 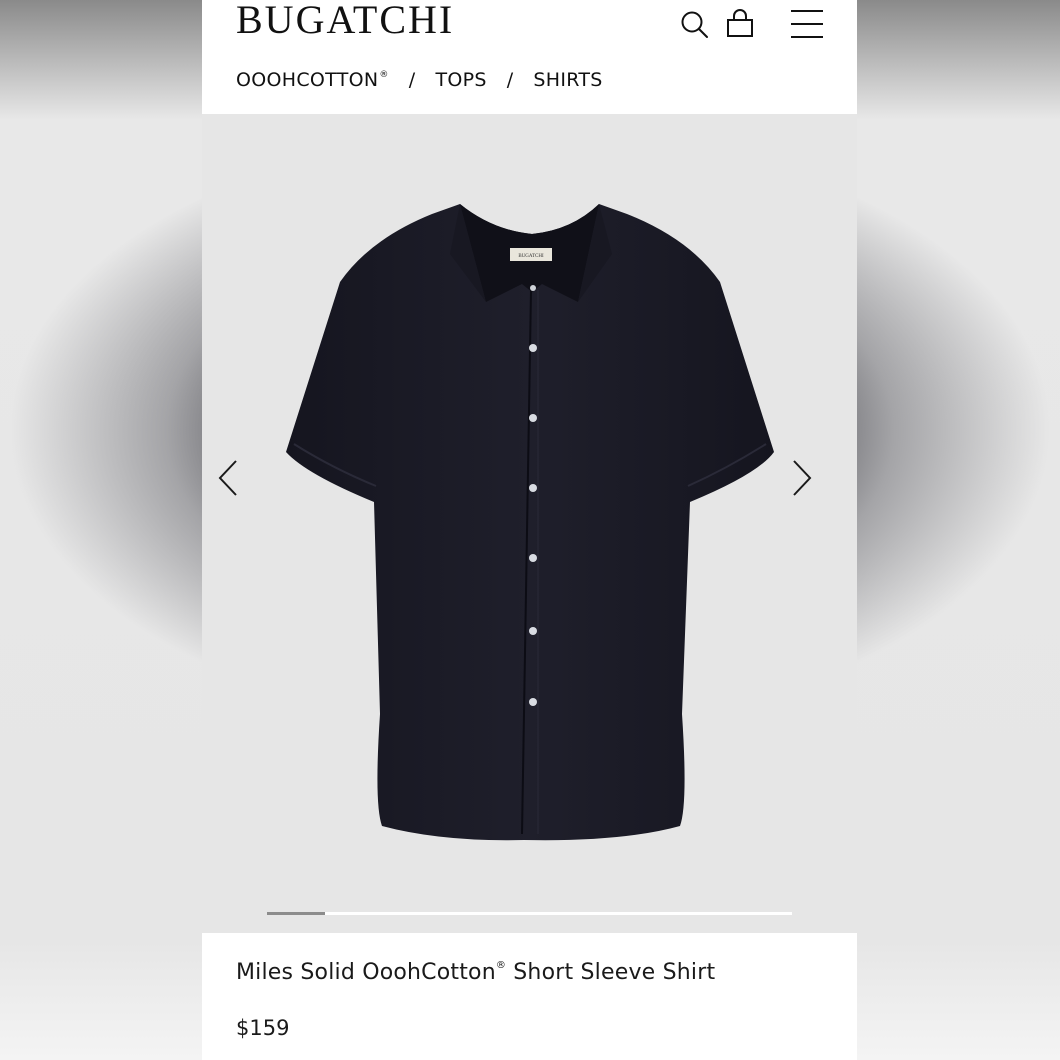 I want to click on next-image-button, so click(x=802, y=478).